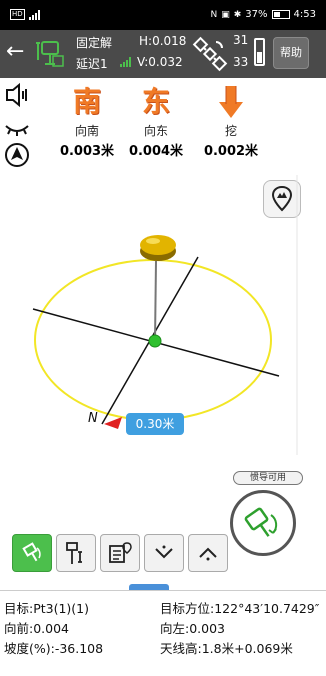 The height and width of the screenshot is (676, 326). I want to click on dig-value: 0.002米, so click(231, 151).